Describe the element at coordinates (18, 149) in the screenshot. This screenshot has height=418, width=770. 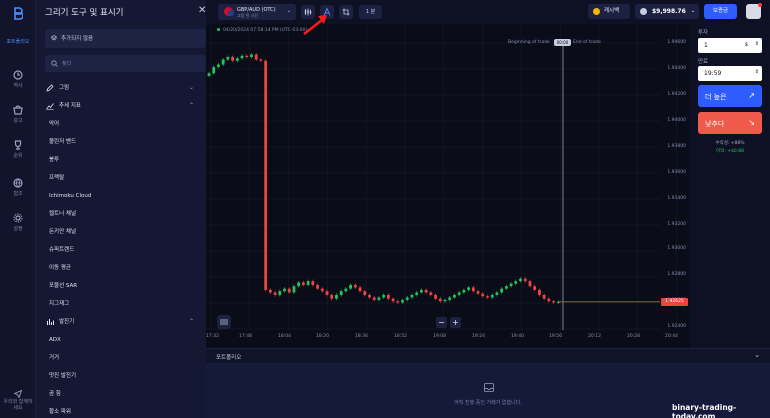
I see `nav-item-ranking: 순위` at that location.